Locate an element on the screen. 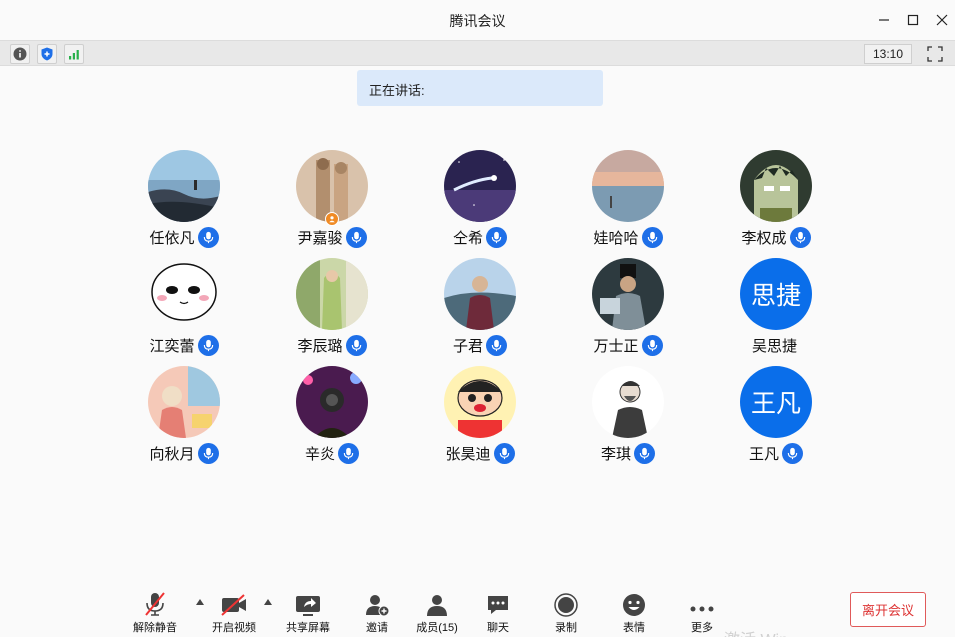 Image resolution: width=955 pixels, height=637 pixels. member-name: 张昊迪 is located at coordinates (468, 454).